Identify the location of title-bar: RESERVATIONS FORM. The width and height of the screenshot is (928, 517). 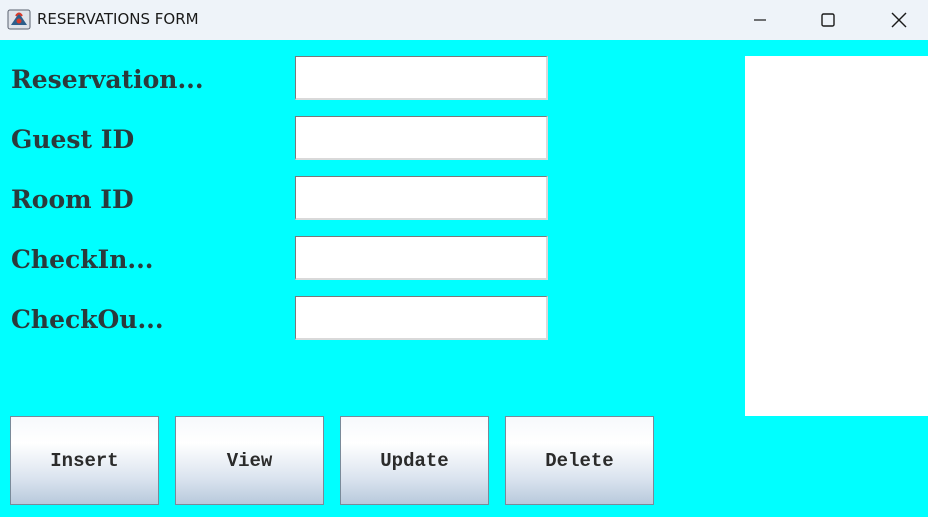
(464, 20).